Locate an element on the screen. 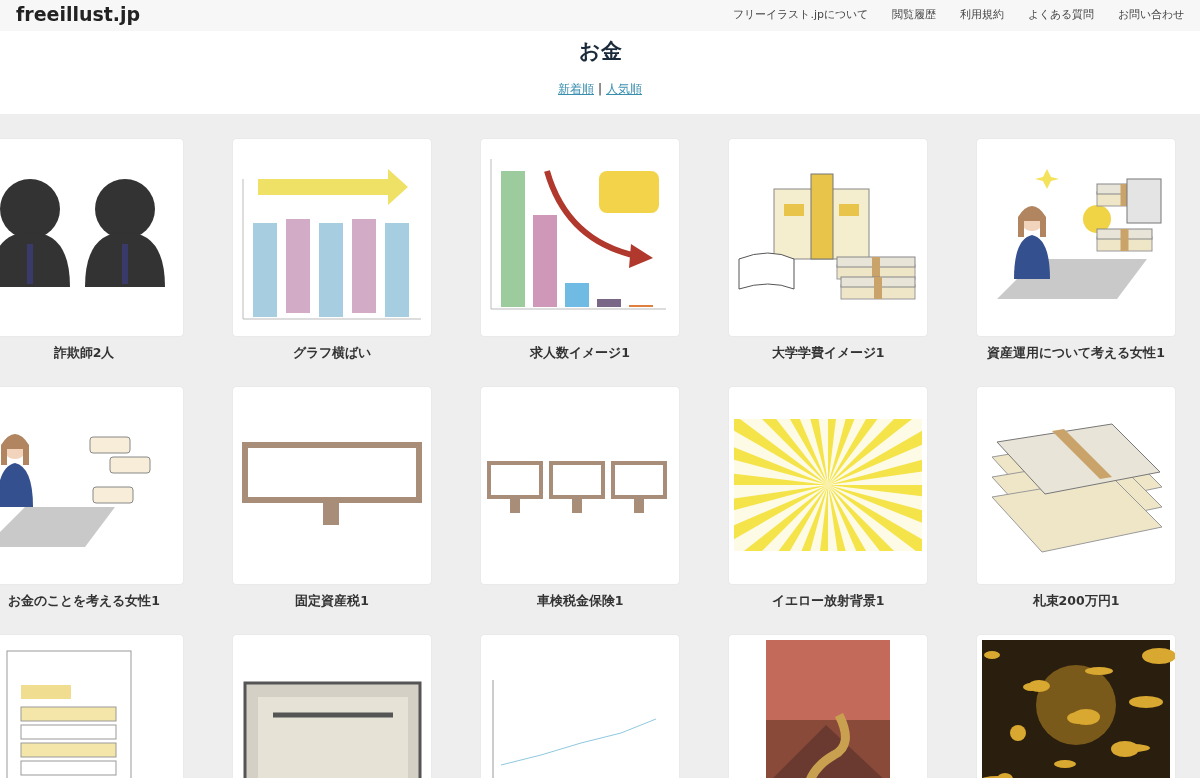 This screenshot has height=784, width=1200. illustration-caption: 札束200万円1 is located at coordinates (1076, 601).